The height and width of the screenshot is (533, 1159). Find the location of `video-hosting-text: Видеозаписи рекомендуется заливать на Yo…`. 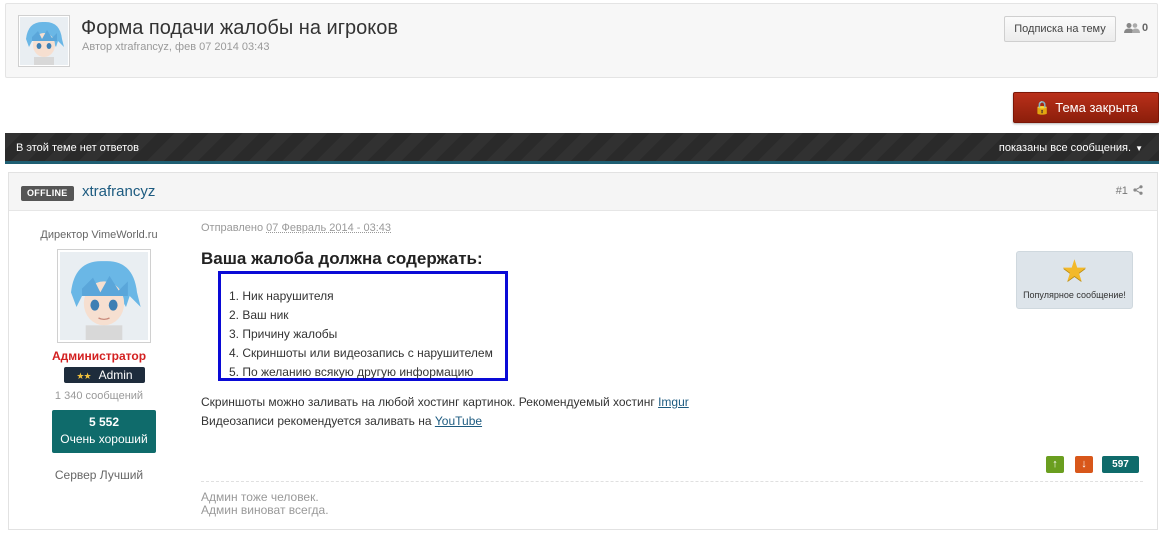

video-hosting-text: Видеозаписи рекомендуется заливать на Yo… is located at coordinates (341, 421).